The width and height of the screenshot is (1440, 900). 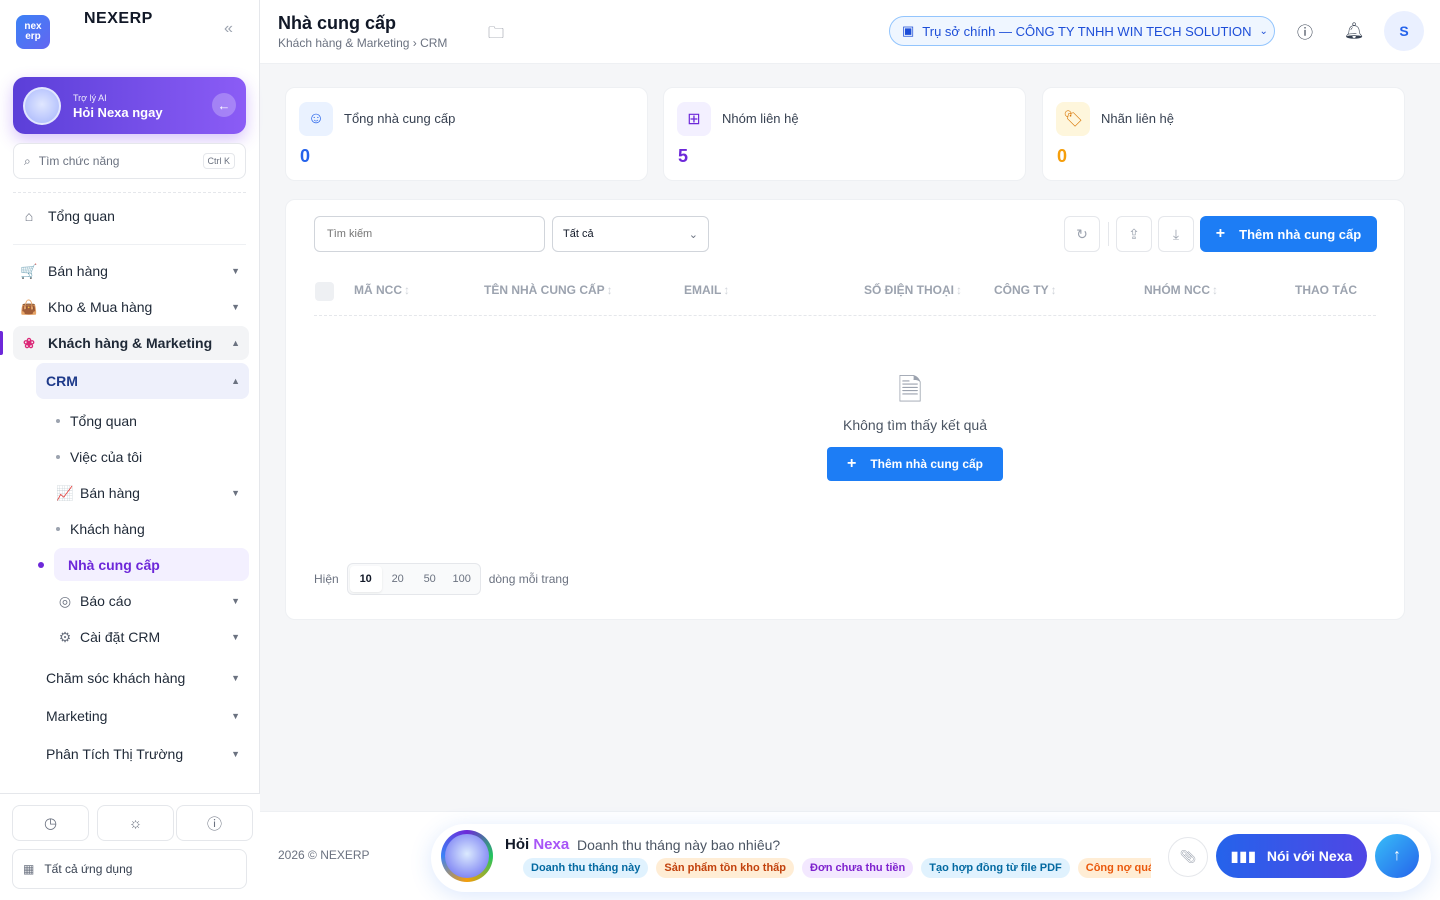 What do you see at coordinates (1397, 856) in the screenshot?
I see `send-arrow-icon: ↑` at bounding box center [1397, 856].